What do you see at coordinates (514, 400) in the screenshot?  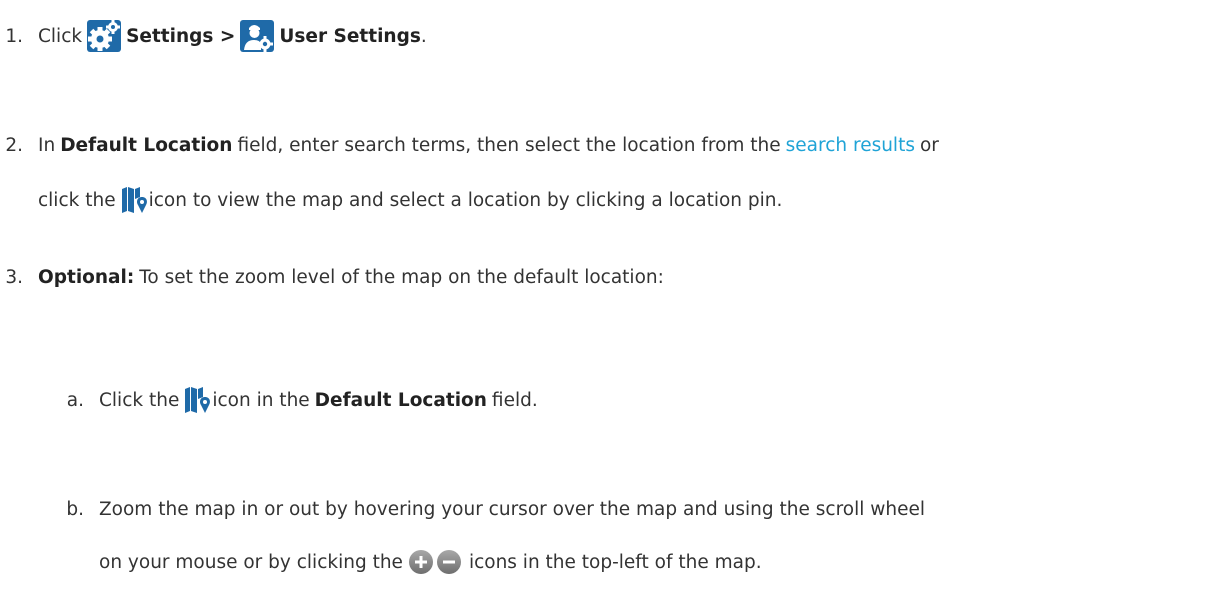 I see `substep-text: field.` at bounding box center [514, 400].